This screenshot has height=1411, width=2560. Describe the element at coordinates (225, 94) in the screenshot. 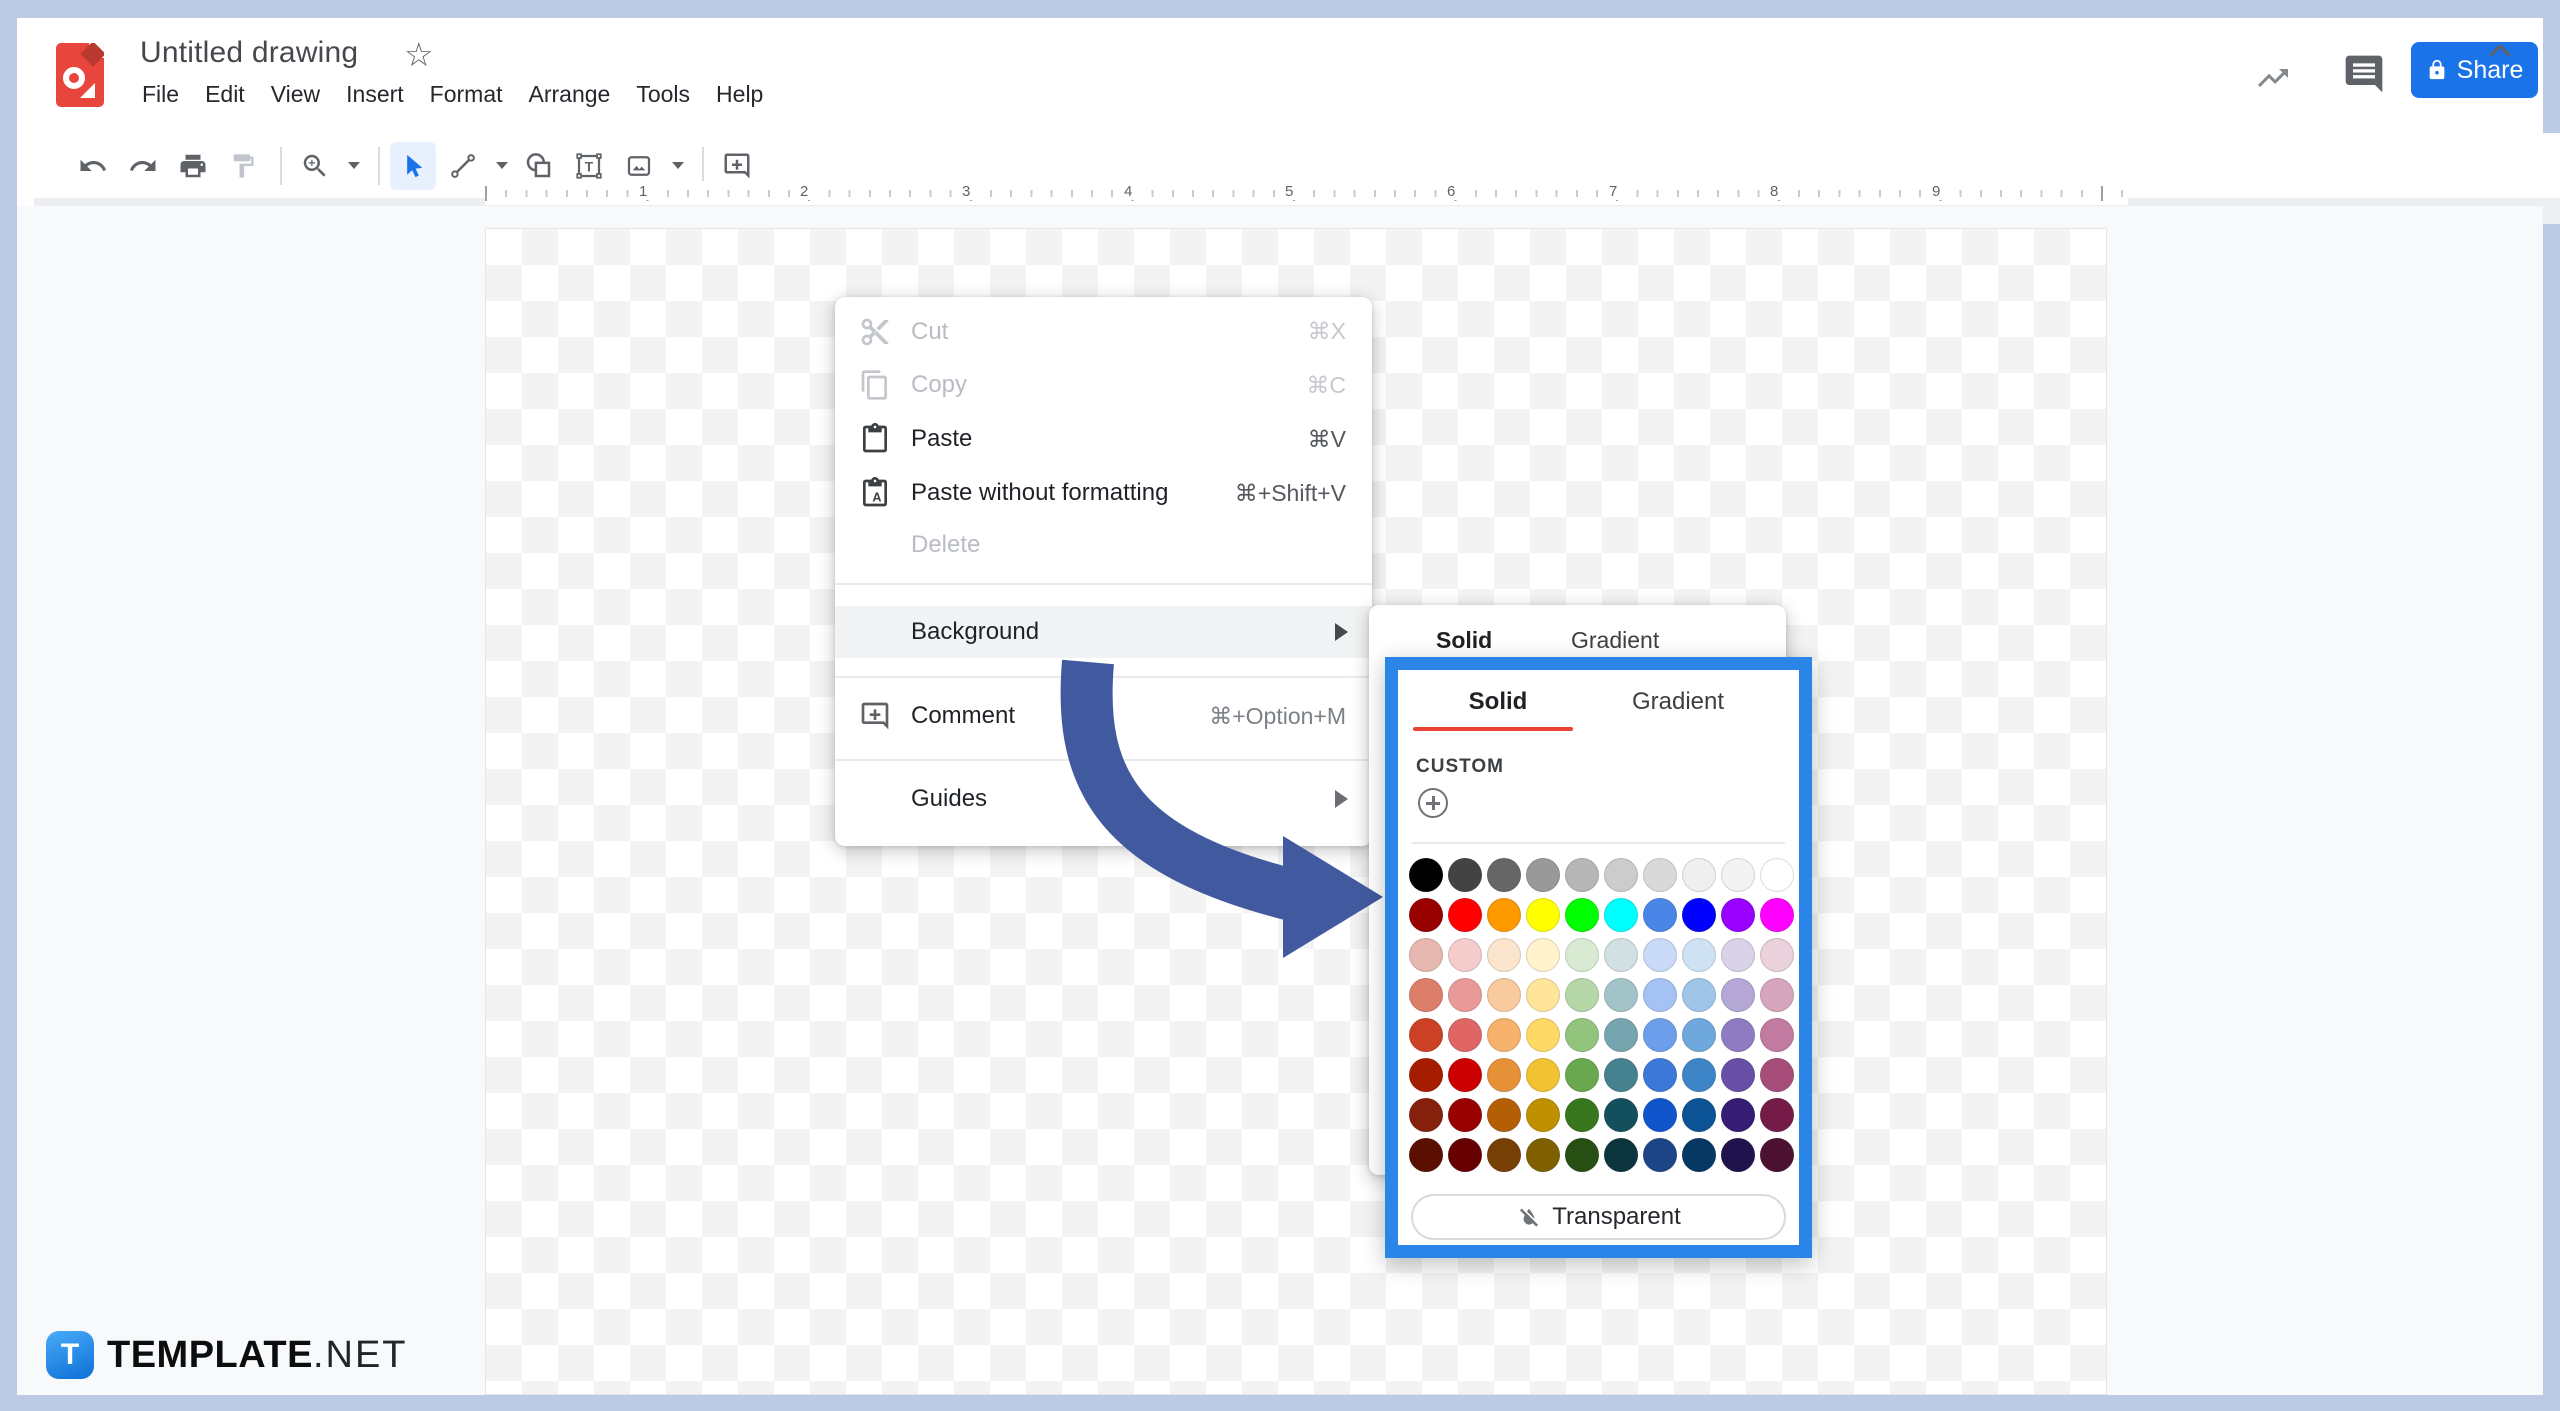

I see `menu-edit: Edit` at that location.